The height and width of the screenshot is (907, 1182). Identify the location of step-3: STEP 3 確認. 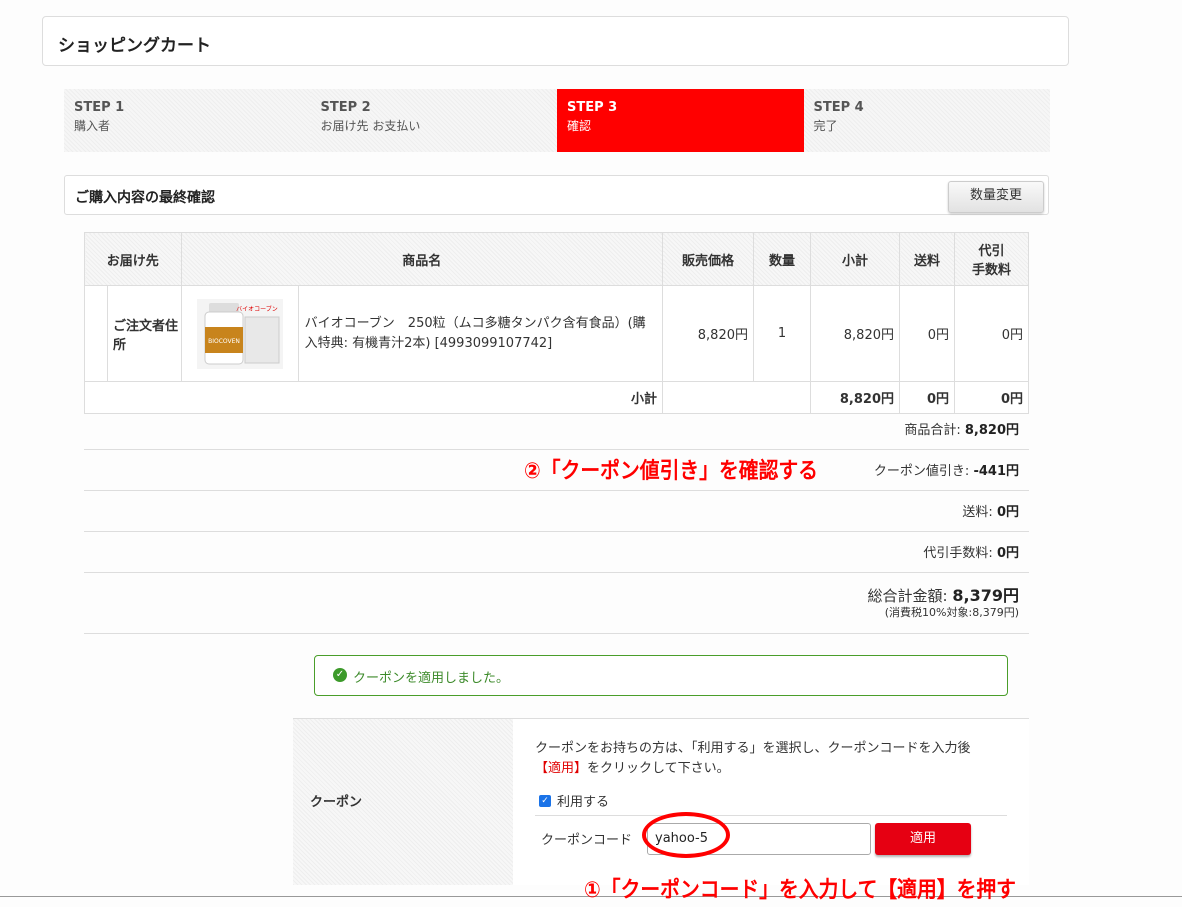
(680, 120).